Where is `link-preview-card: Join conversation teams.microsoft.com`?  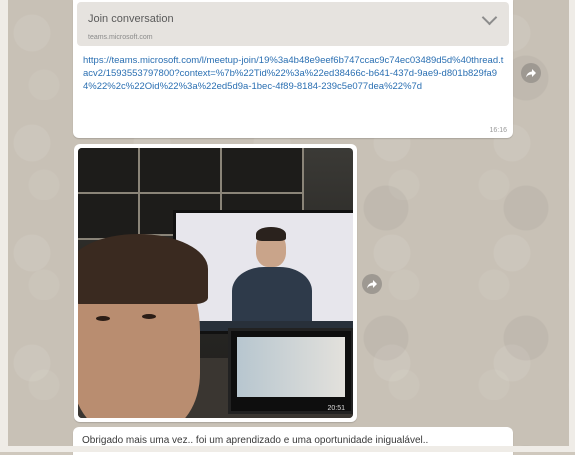
link-preview-card: Join conversation teams.microsoft.com is located at coordinates (293, 24).